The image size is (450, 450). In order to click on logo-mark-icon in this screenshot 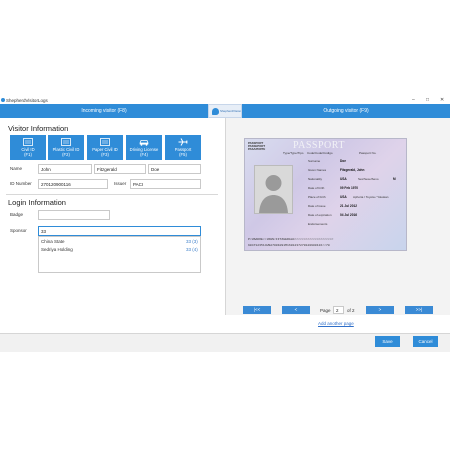, I will do `click(215, 111)`.